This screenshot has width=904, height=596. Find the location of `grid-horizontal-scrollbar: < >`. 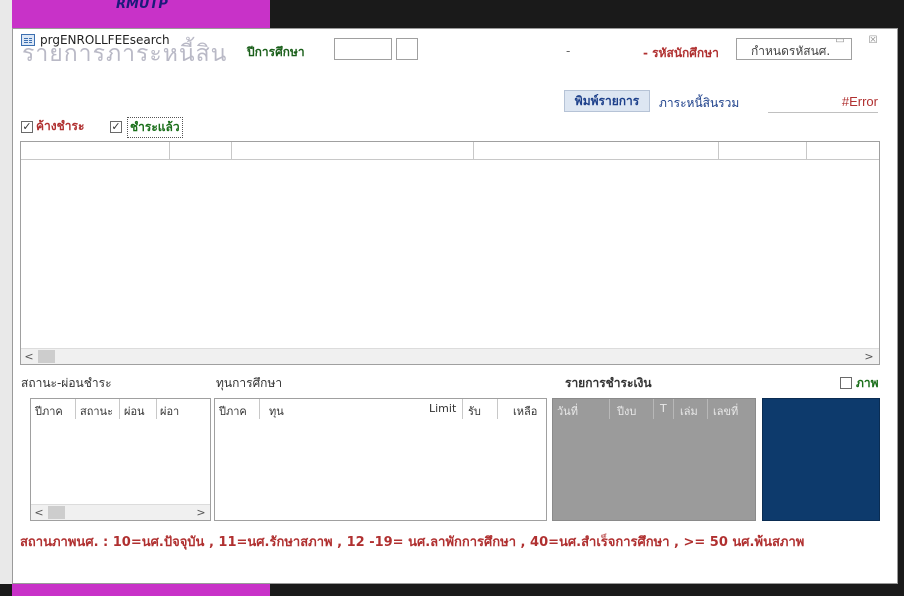

grid-horizontal-scrollbar: < > is located at coordinates (450, 356).